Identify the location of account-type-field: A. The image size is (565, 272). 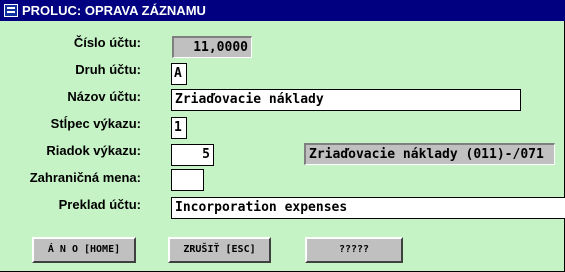
(179, 74).